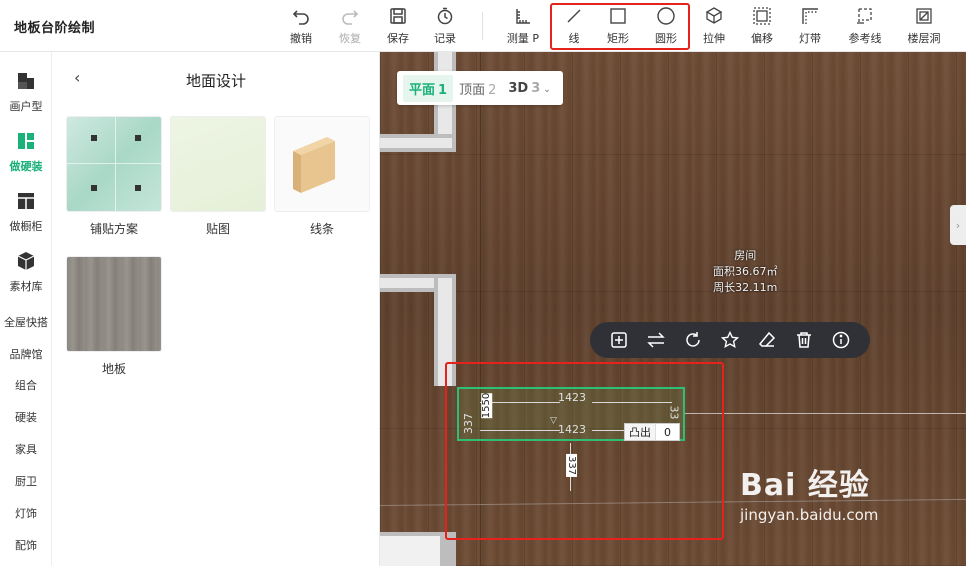 The height and width of the screenshot is (566, 966). I want to click on light-strip-icon, so click(810, 16).